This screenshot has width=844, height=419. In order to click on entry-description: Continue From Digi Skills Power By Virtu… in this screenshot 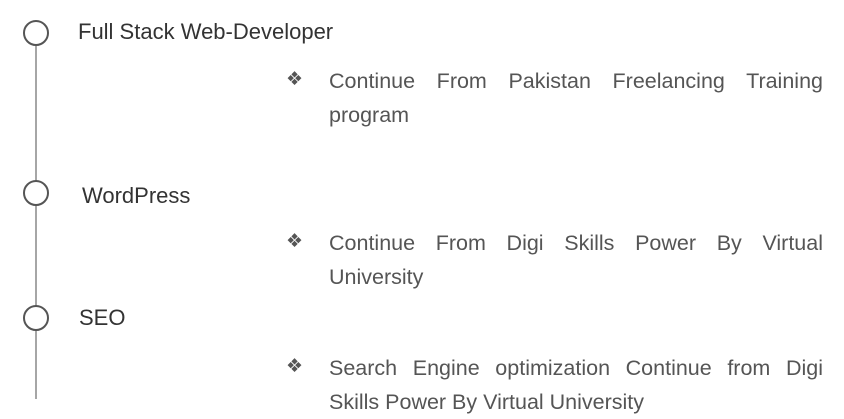, I will do `click(576, 260)`.